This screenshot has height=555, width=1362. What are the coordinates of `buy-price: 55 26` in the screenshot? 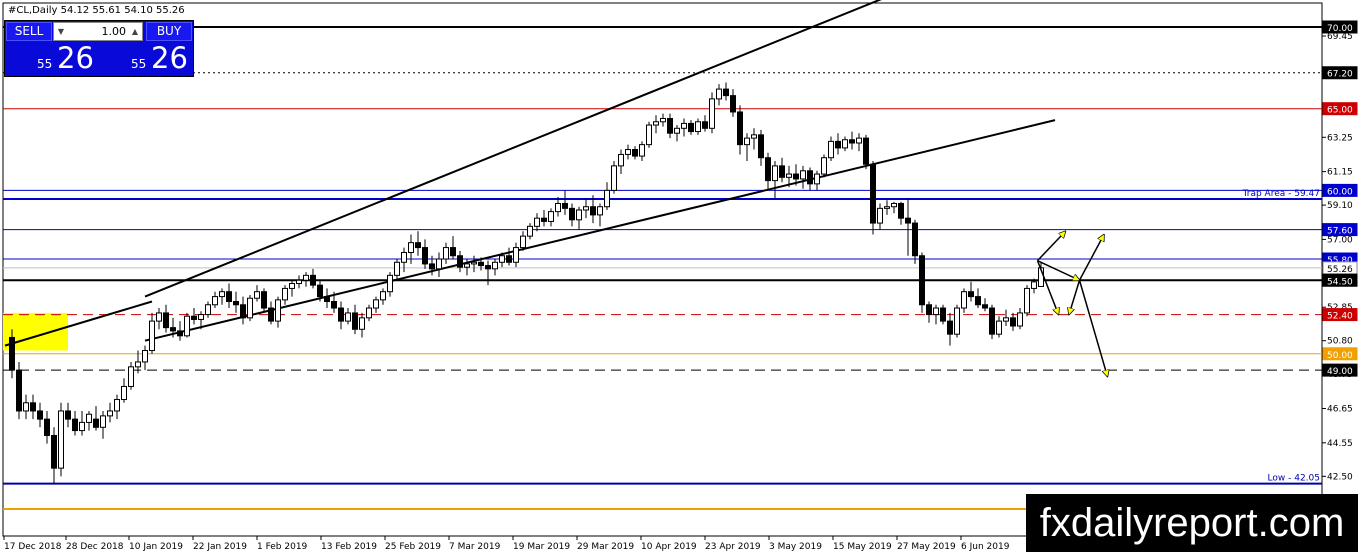 It's located at (148, 58).